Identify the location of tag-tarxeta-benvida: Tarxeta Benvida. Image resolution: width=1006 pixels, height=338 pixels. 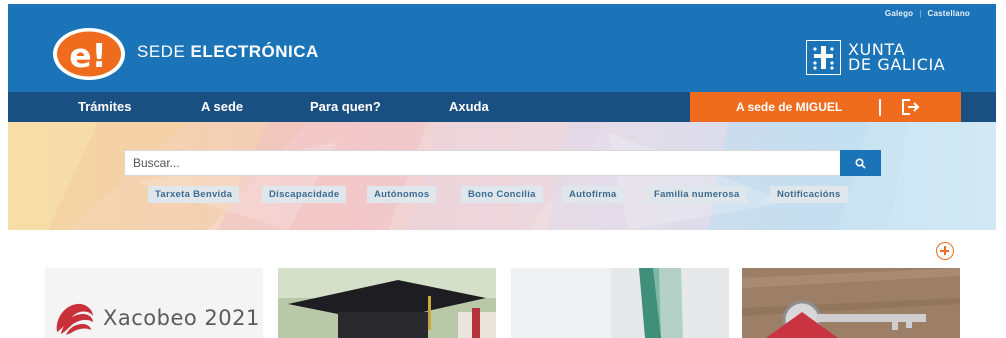
(194, 194).